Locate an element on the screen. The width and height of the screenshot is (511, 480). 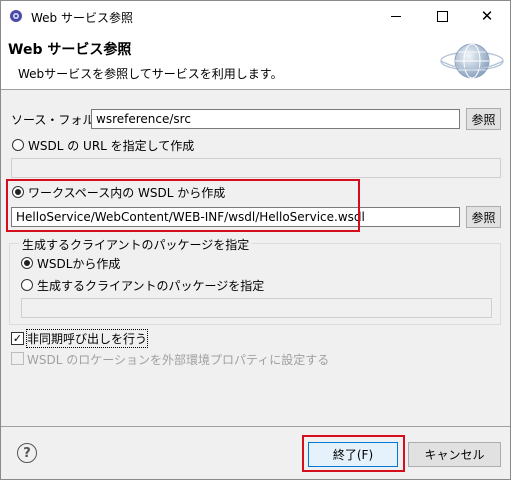
finish-button-label: 終了(F) is located at coordinates (353, 455).